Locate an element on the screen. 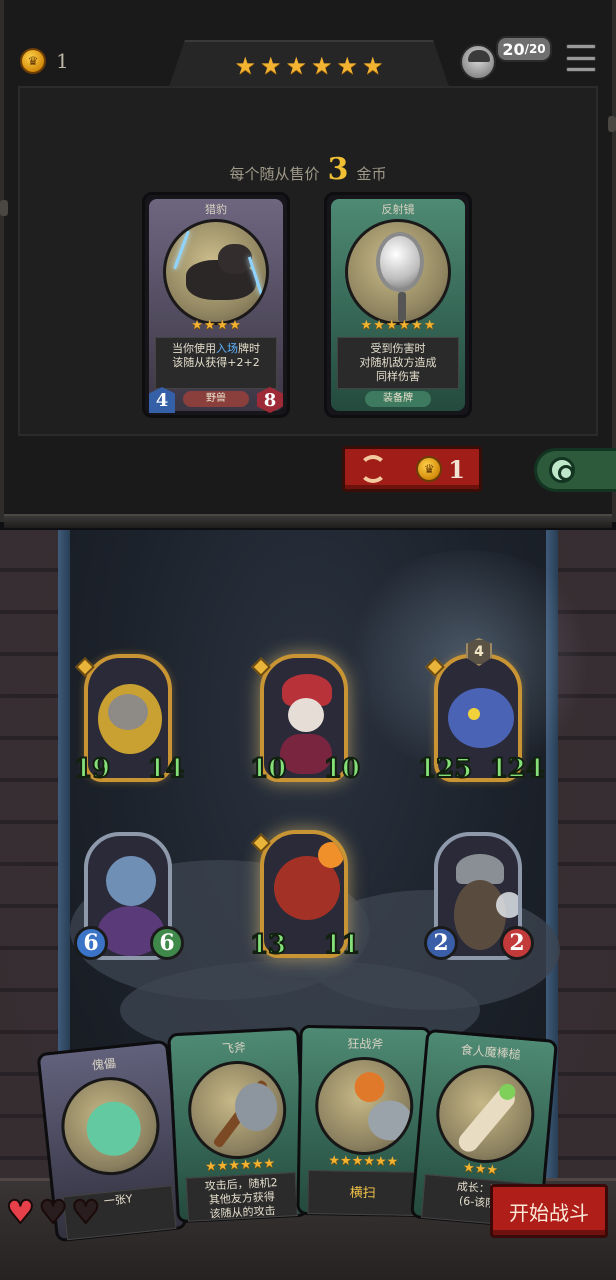  unit-attack: 2 is located at coordinates (441, 943).